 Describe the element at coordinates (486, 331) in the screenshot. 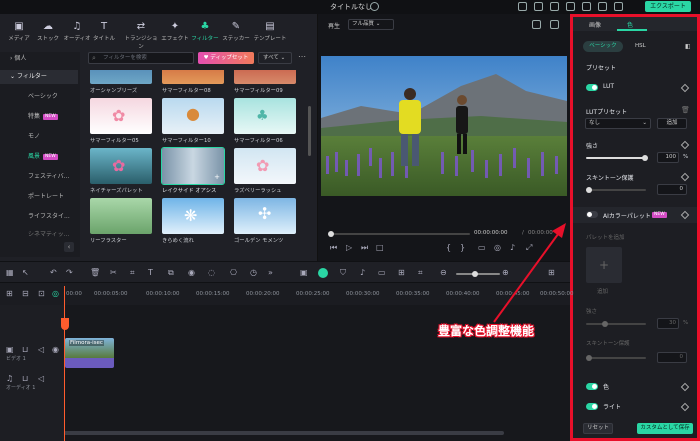

I see `annotation-callout: 豊富な色調整機能` at that location.